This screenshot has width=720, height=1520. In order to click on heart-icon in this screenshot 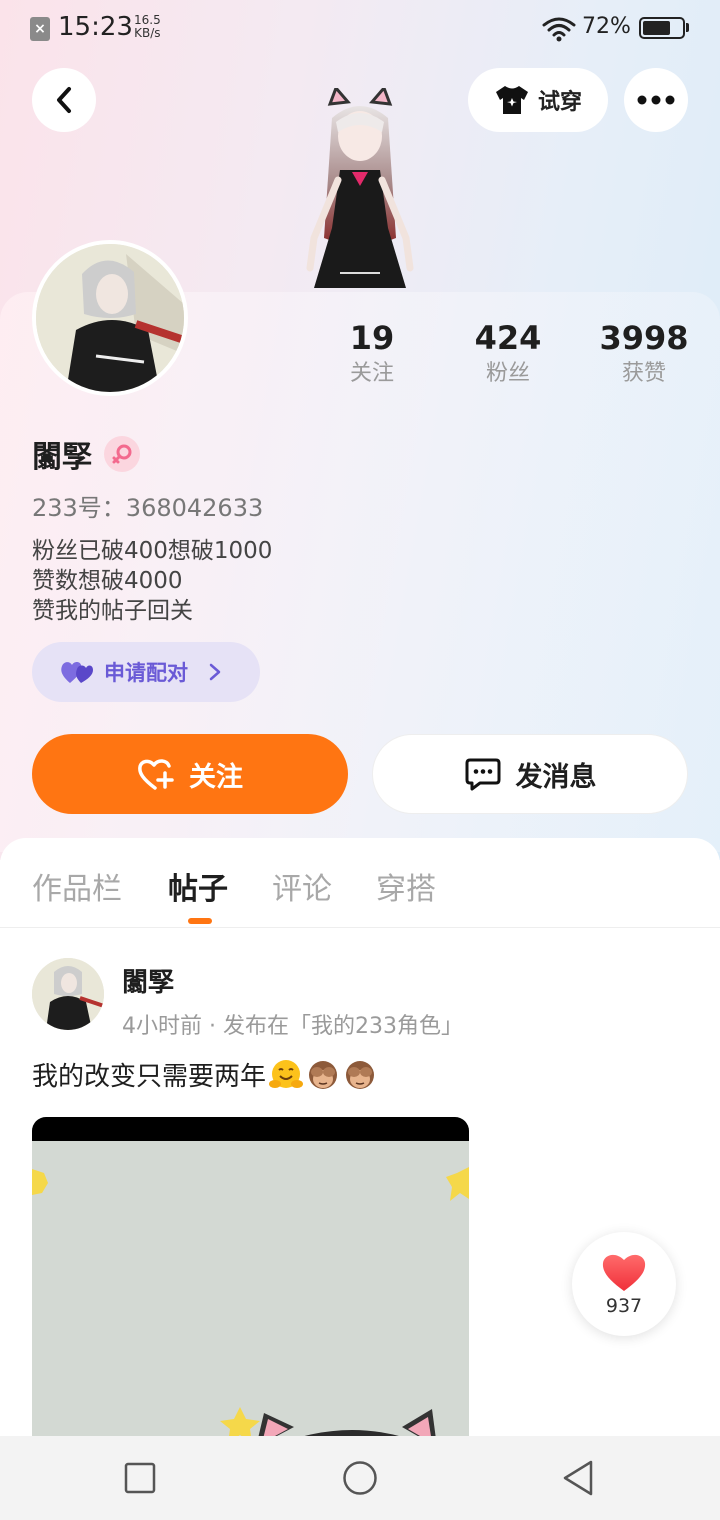, I will do `click(624, 1272)`.